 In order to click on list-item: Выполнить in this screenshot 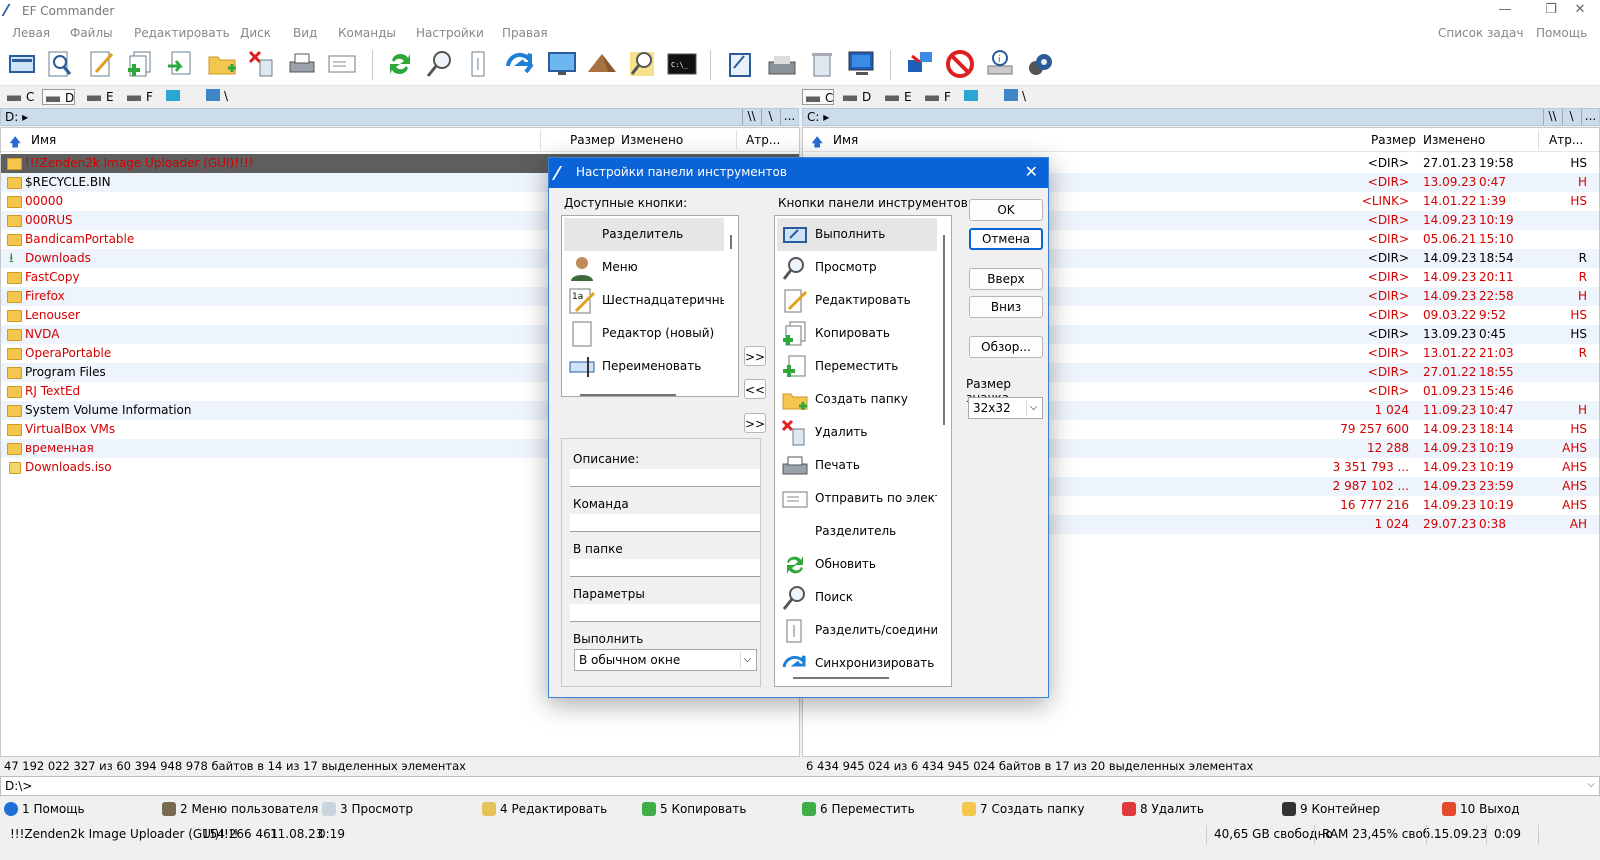, I will do `click(857, 234)`.